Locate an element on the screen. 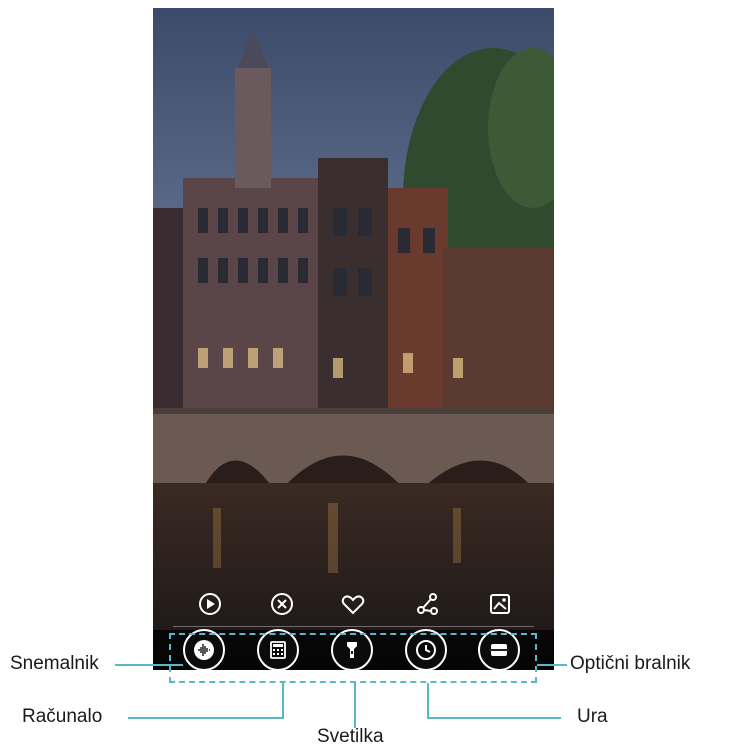  toolbar-divider is located at coordinates (353, 626).